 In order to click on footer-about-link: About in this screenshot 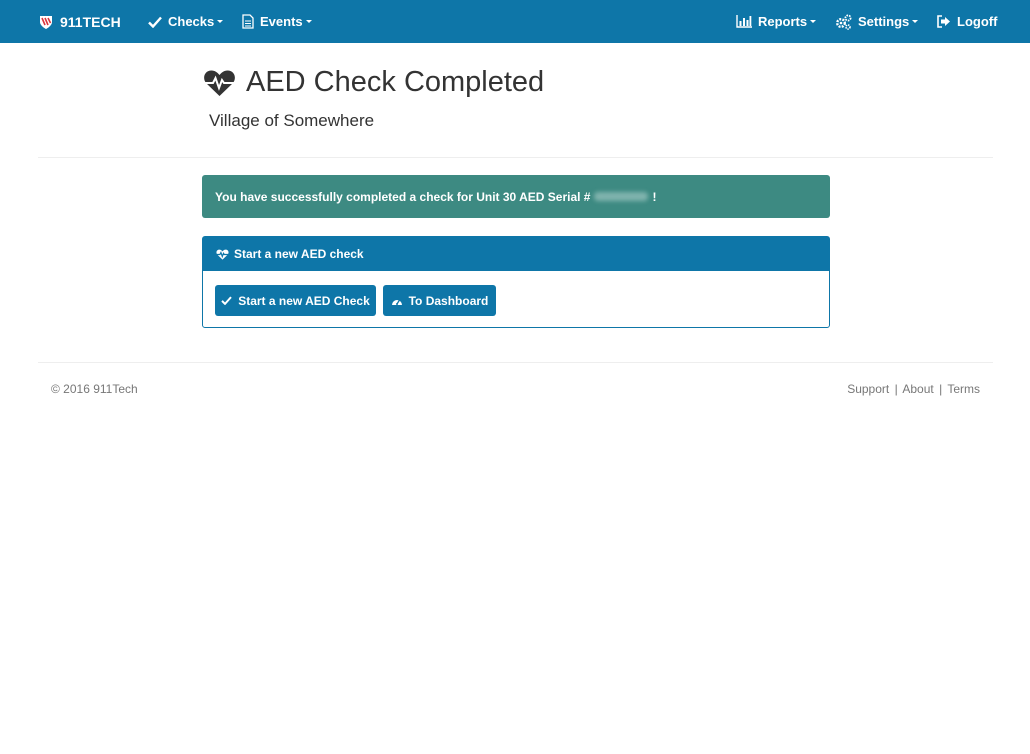, I will do `click(917, 389)`.